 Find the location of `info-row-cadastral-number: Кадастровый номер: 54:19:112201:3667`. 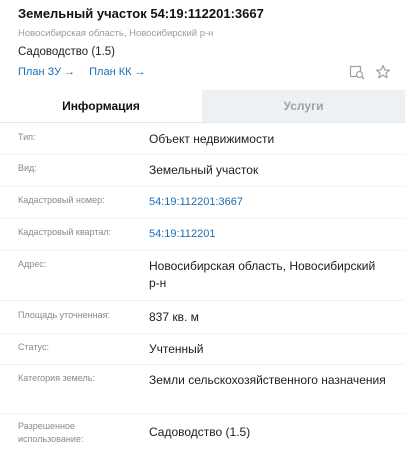

info-row-cadastral-number: Кадастровый номер: 54:19:112201:3667 is located at coordinates (202, 203).